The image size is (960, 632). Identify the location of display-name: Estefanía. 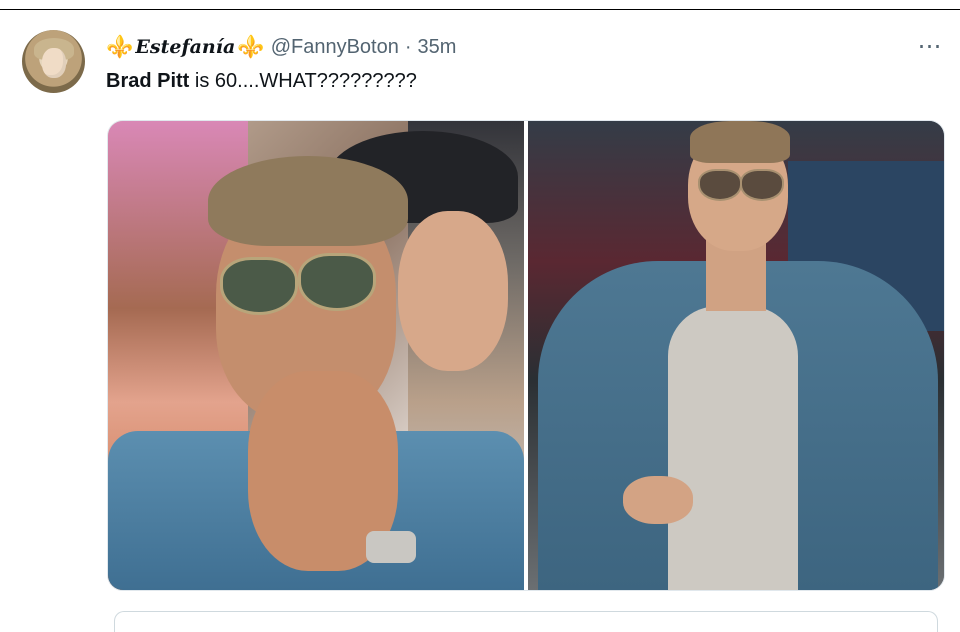
(185, 47).